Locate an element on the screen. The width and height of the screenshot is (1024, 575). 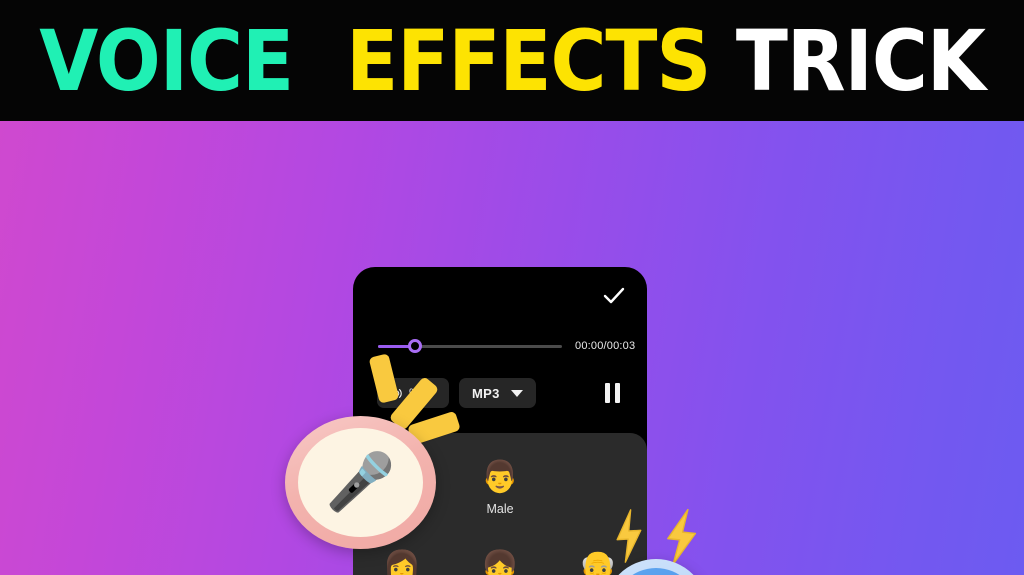
title-word-effects: EFFECTS is located at coordinates (528, 60).